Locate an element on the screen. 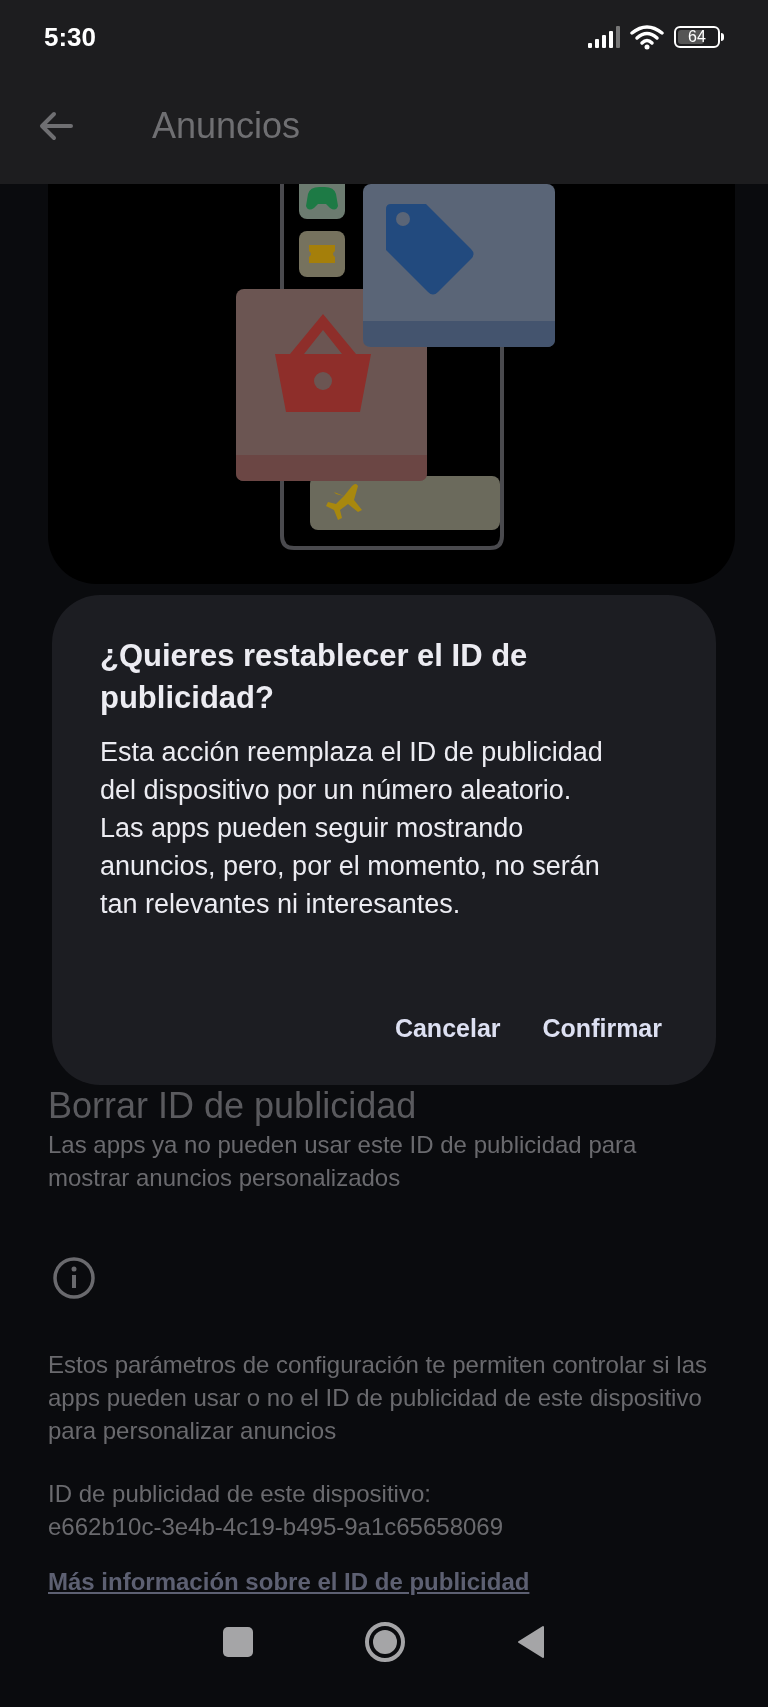  device-id-label: ID de publicidad de este dispositivo: is located at coordinates (240, 1494).